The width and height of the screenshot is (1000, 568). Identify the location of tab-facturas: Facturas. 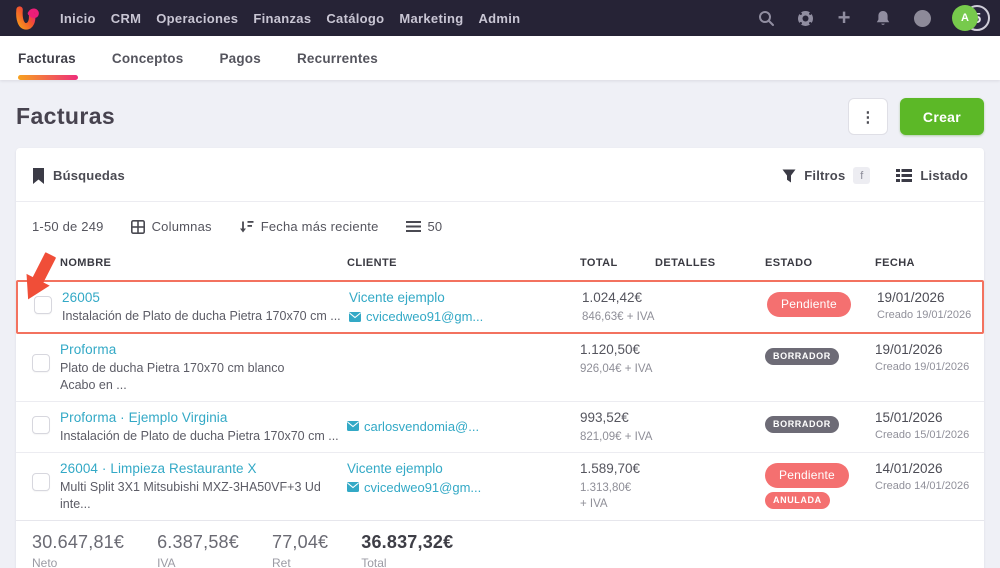
(48, 58).